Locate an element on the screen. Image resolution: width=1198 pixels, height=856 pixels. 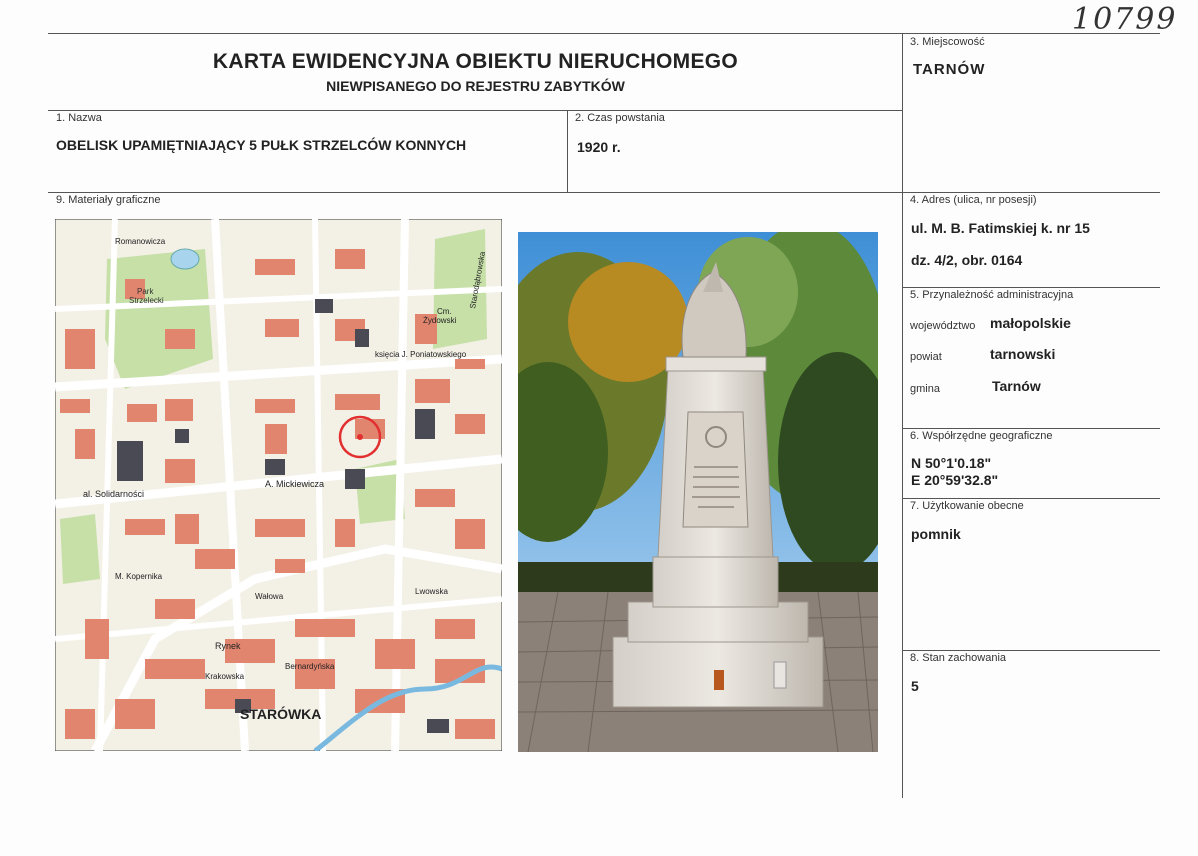
time-value: 1920 r. is located at coordinates (599, 147).